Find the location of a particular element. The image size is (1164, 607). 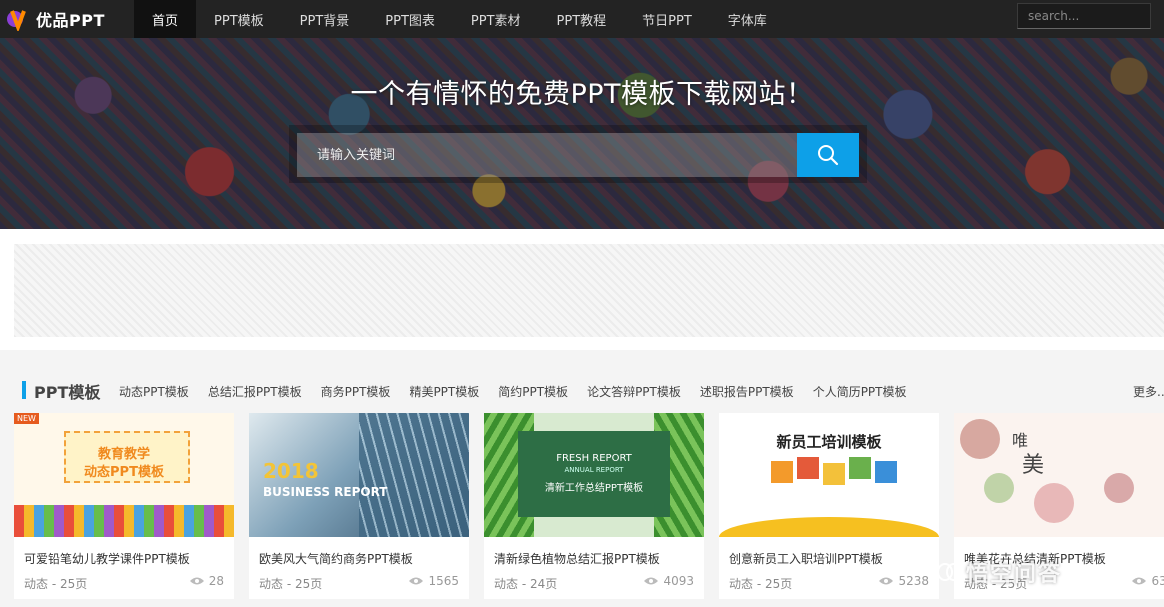

thumb-panel is located at coordinates (594, 474).